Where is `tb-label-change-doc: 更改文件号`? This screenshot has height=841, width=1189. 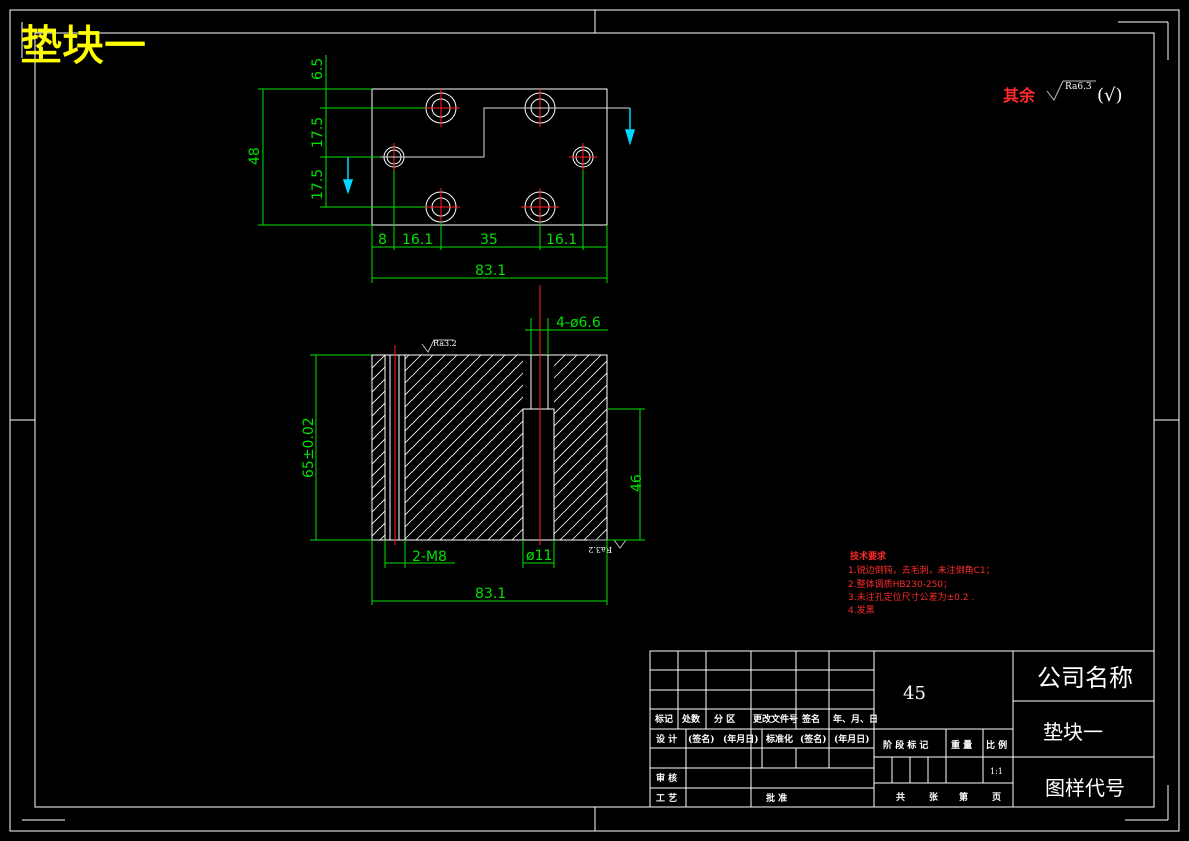
tb-label-change-doc: 更改文件号 is located at coordinates (775, 719).